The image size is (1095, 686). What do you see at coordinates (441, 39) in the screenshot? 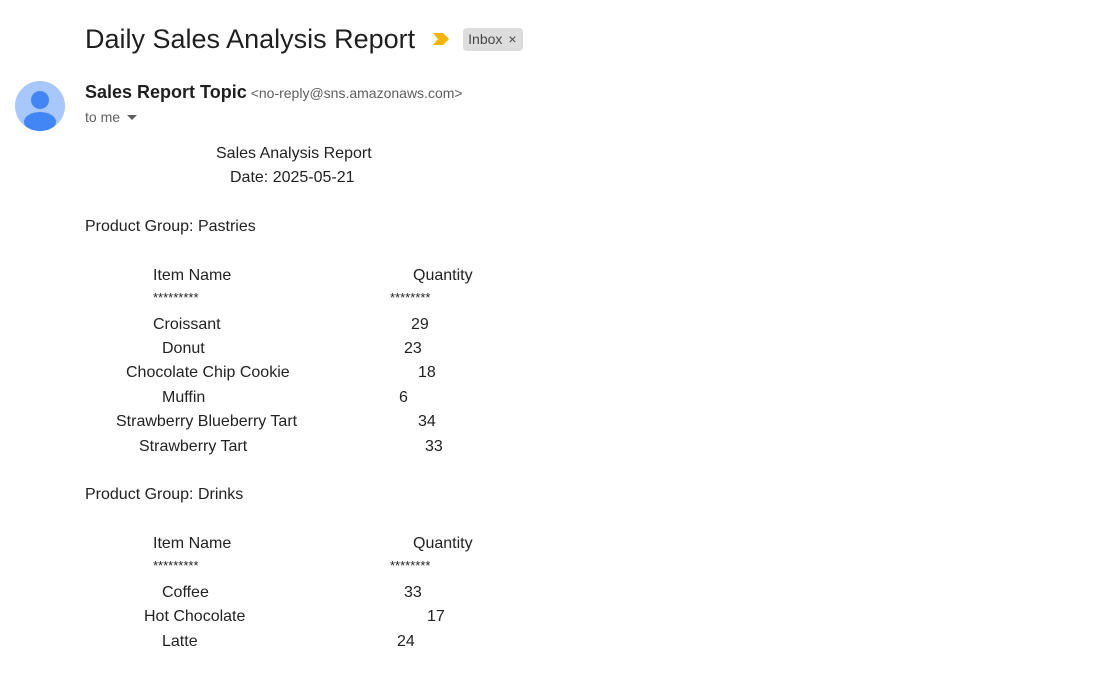
I see `importance-marker-icon` at bounding box center [441, 39].